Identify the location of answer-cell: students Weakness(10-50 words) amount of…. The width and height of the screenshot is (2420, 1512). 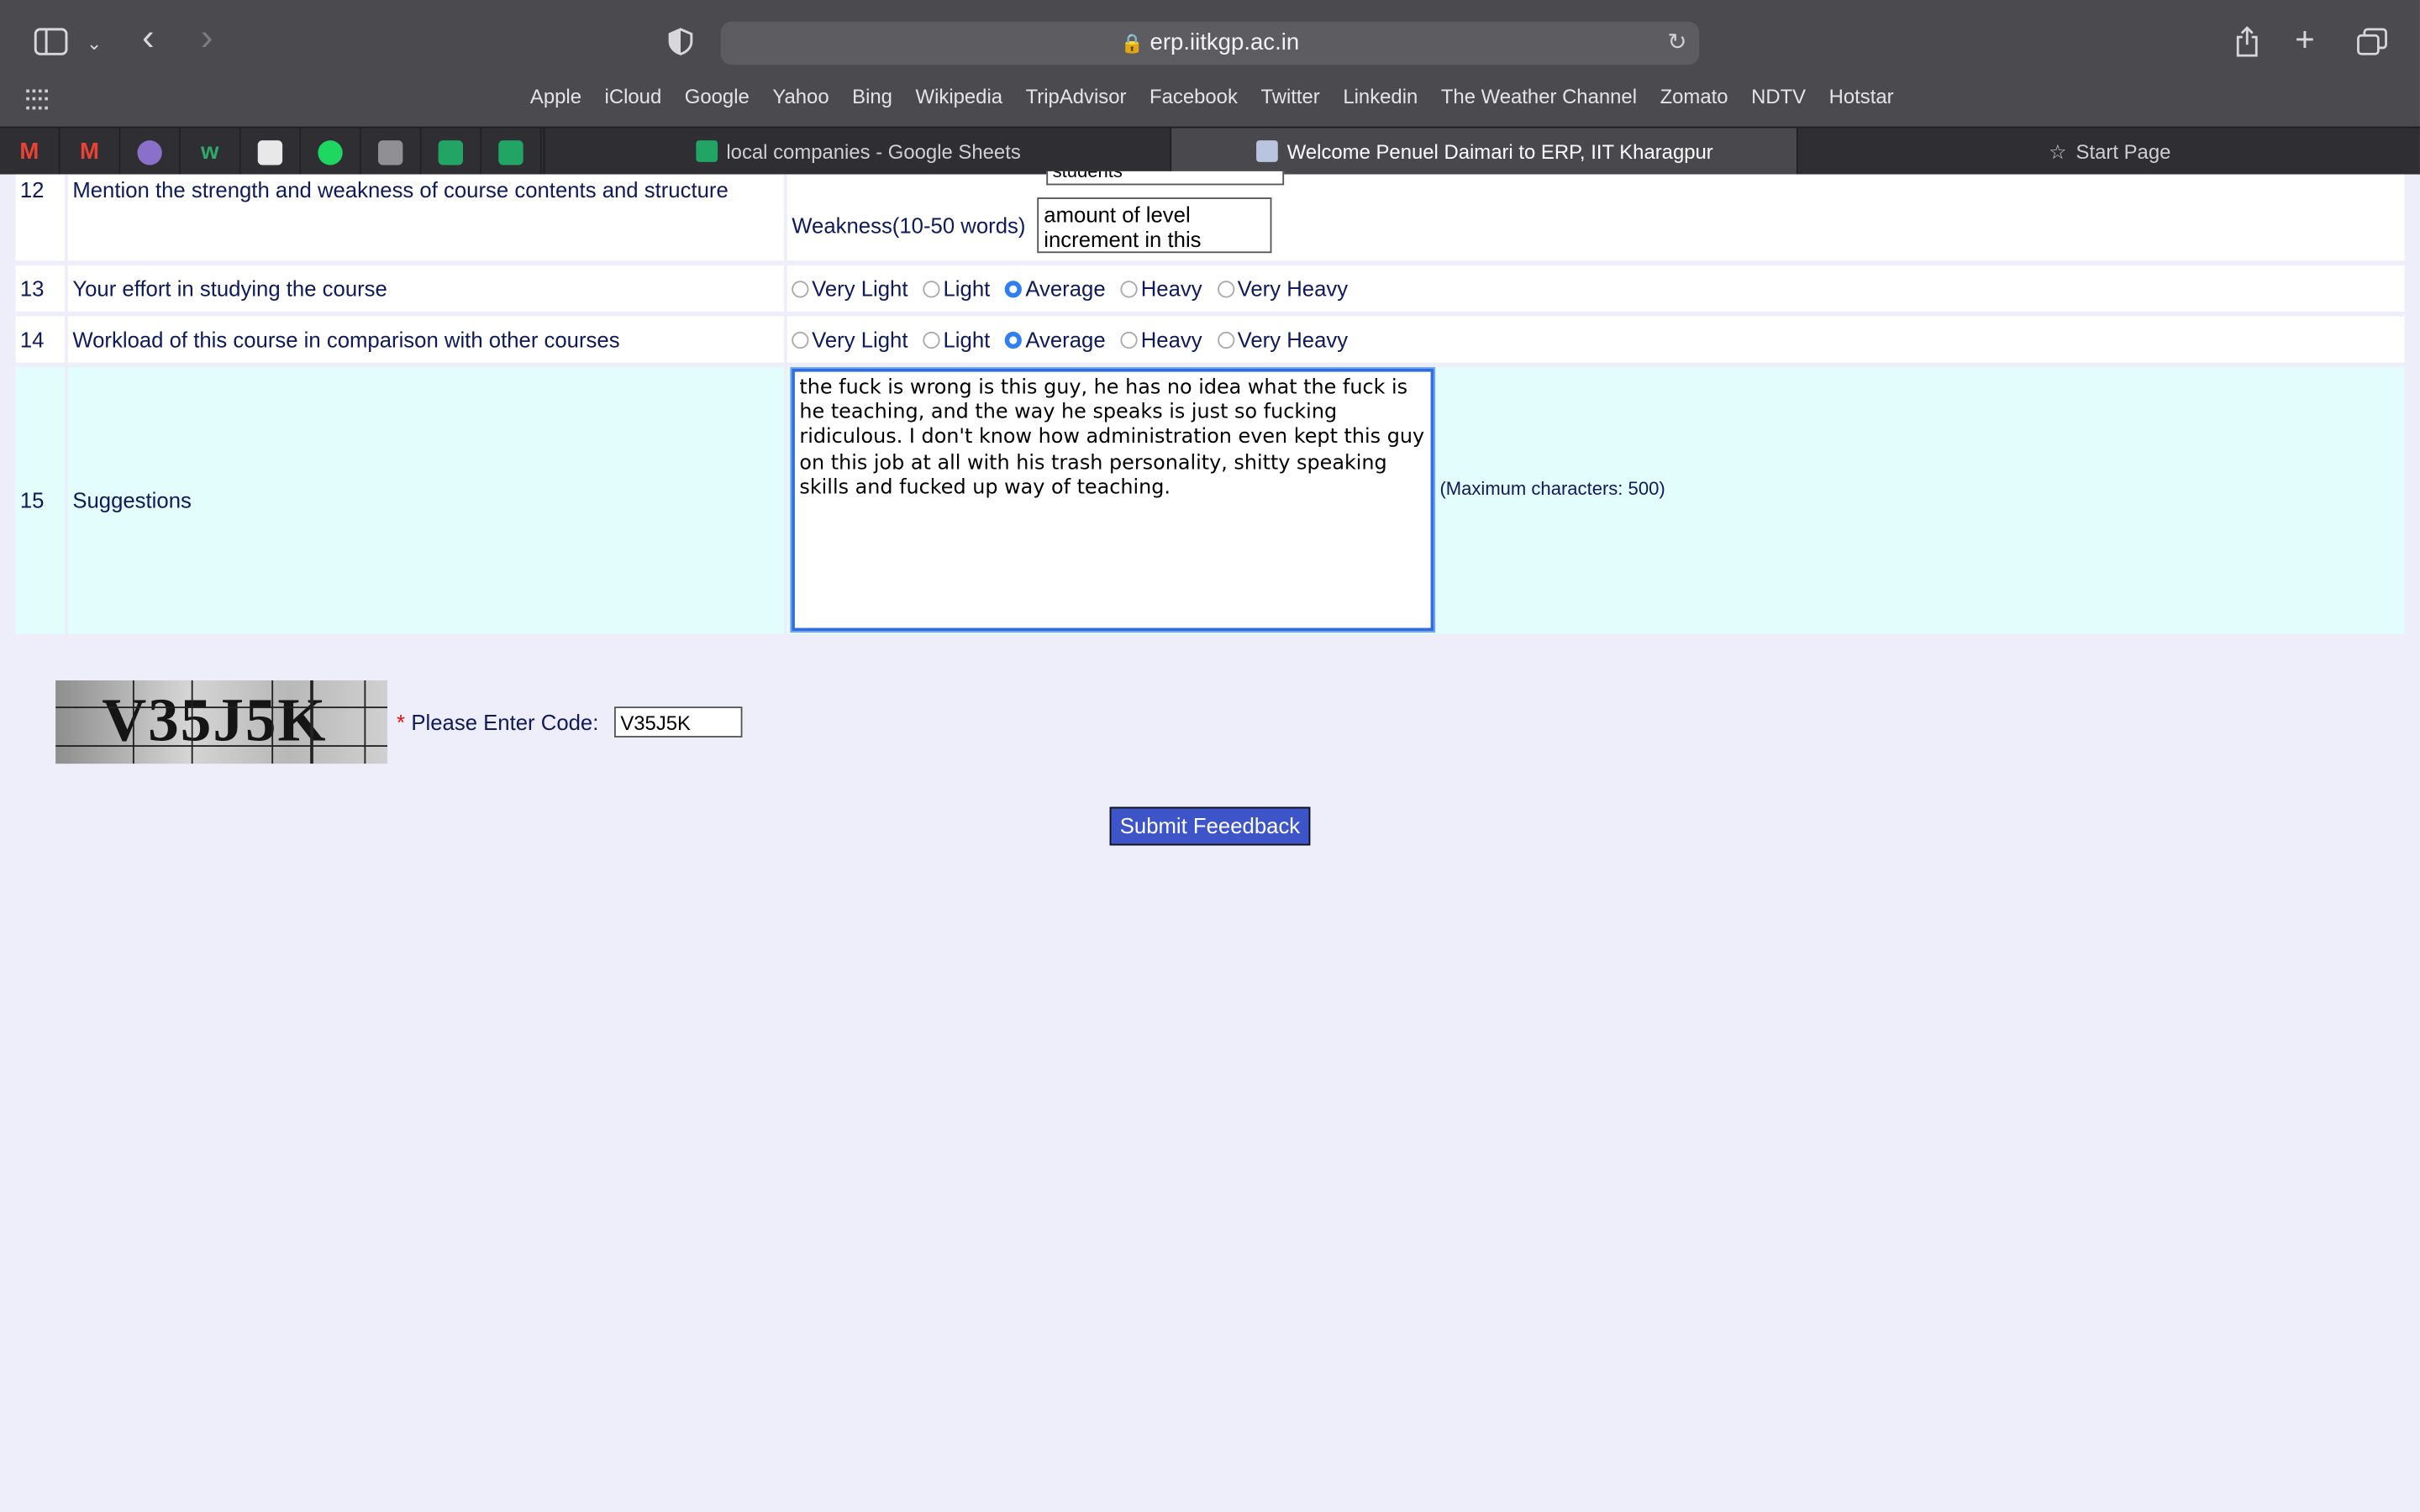
(1595, 217).